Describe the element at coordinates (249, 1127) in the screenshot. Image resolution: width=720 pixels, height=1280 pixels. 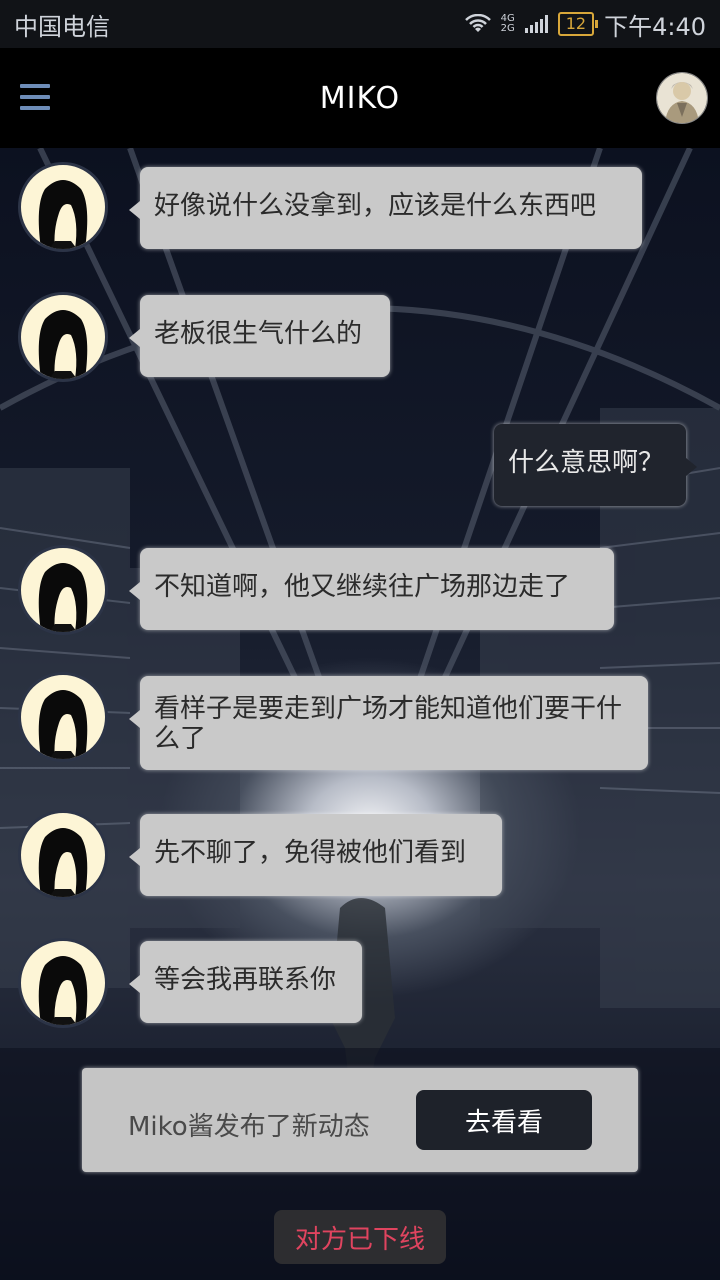
I see `notice-text: Miko酱发布了新动态` at that location.